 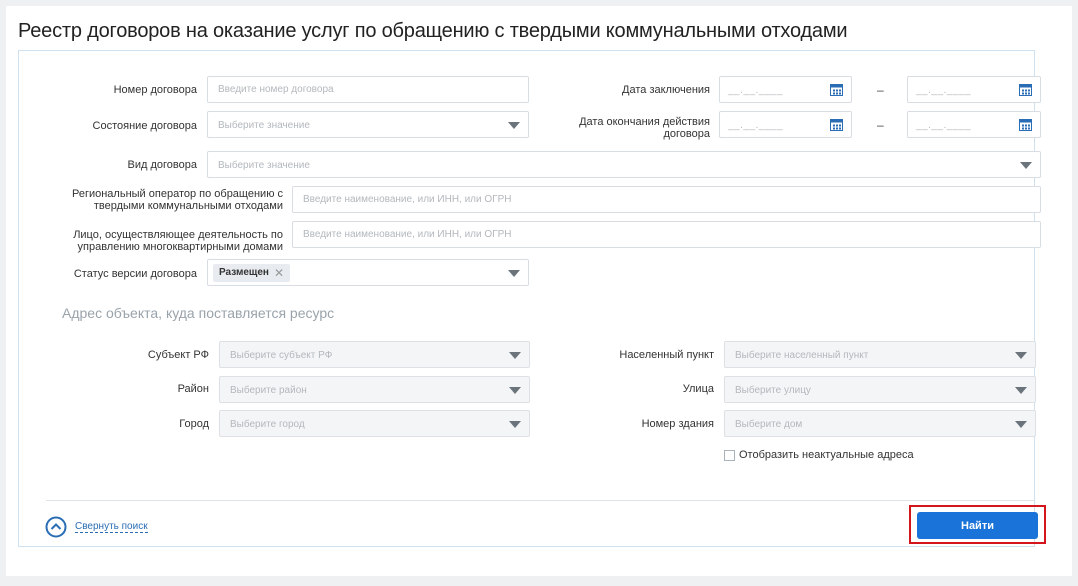 What do you see at coordinates (198, 313) in the screenshot?
I see `address-section-title: Адрес объекта, куда поставляется ресурс` at bounding box center [198, 313].